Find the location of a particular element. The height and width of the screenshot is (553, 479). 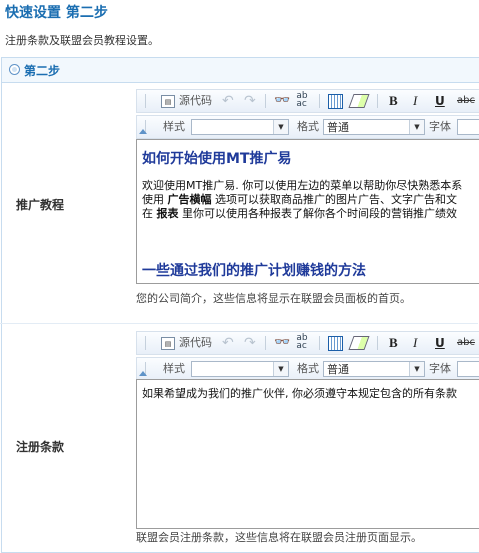

text-span: 里你可以使用各种报表了解你各个时间段的营销推广绩效 is located at coordinates (317, 213).